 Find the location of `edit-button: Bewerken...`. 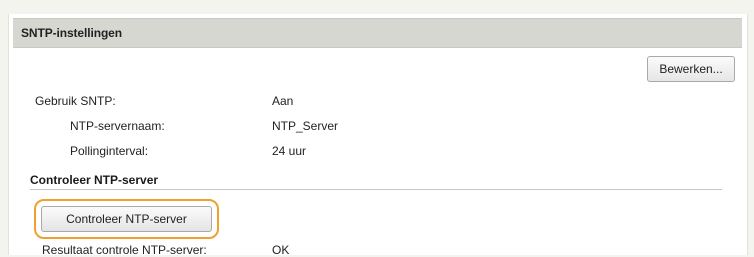

edit-button: Bewerken... is located at coordinates (691, 69).